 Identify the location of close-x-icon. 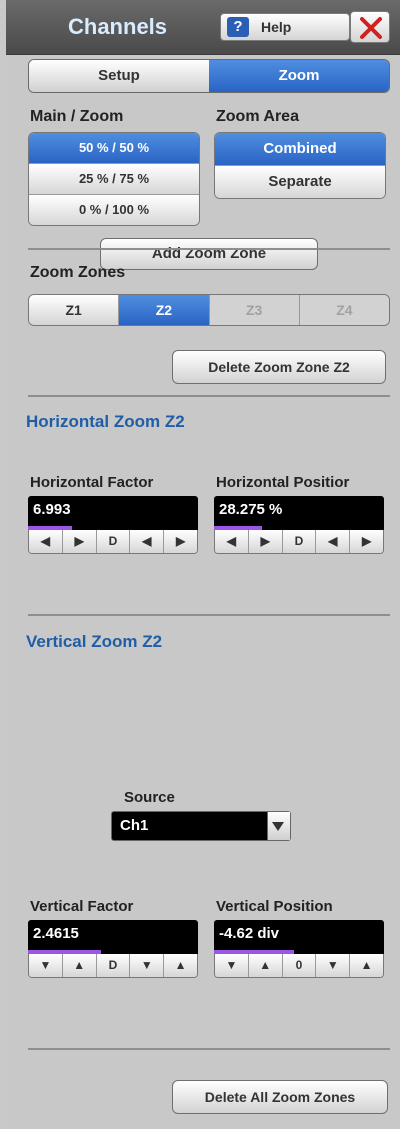
(371, 28).